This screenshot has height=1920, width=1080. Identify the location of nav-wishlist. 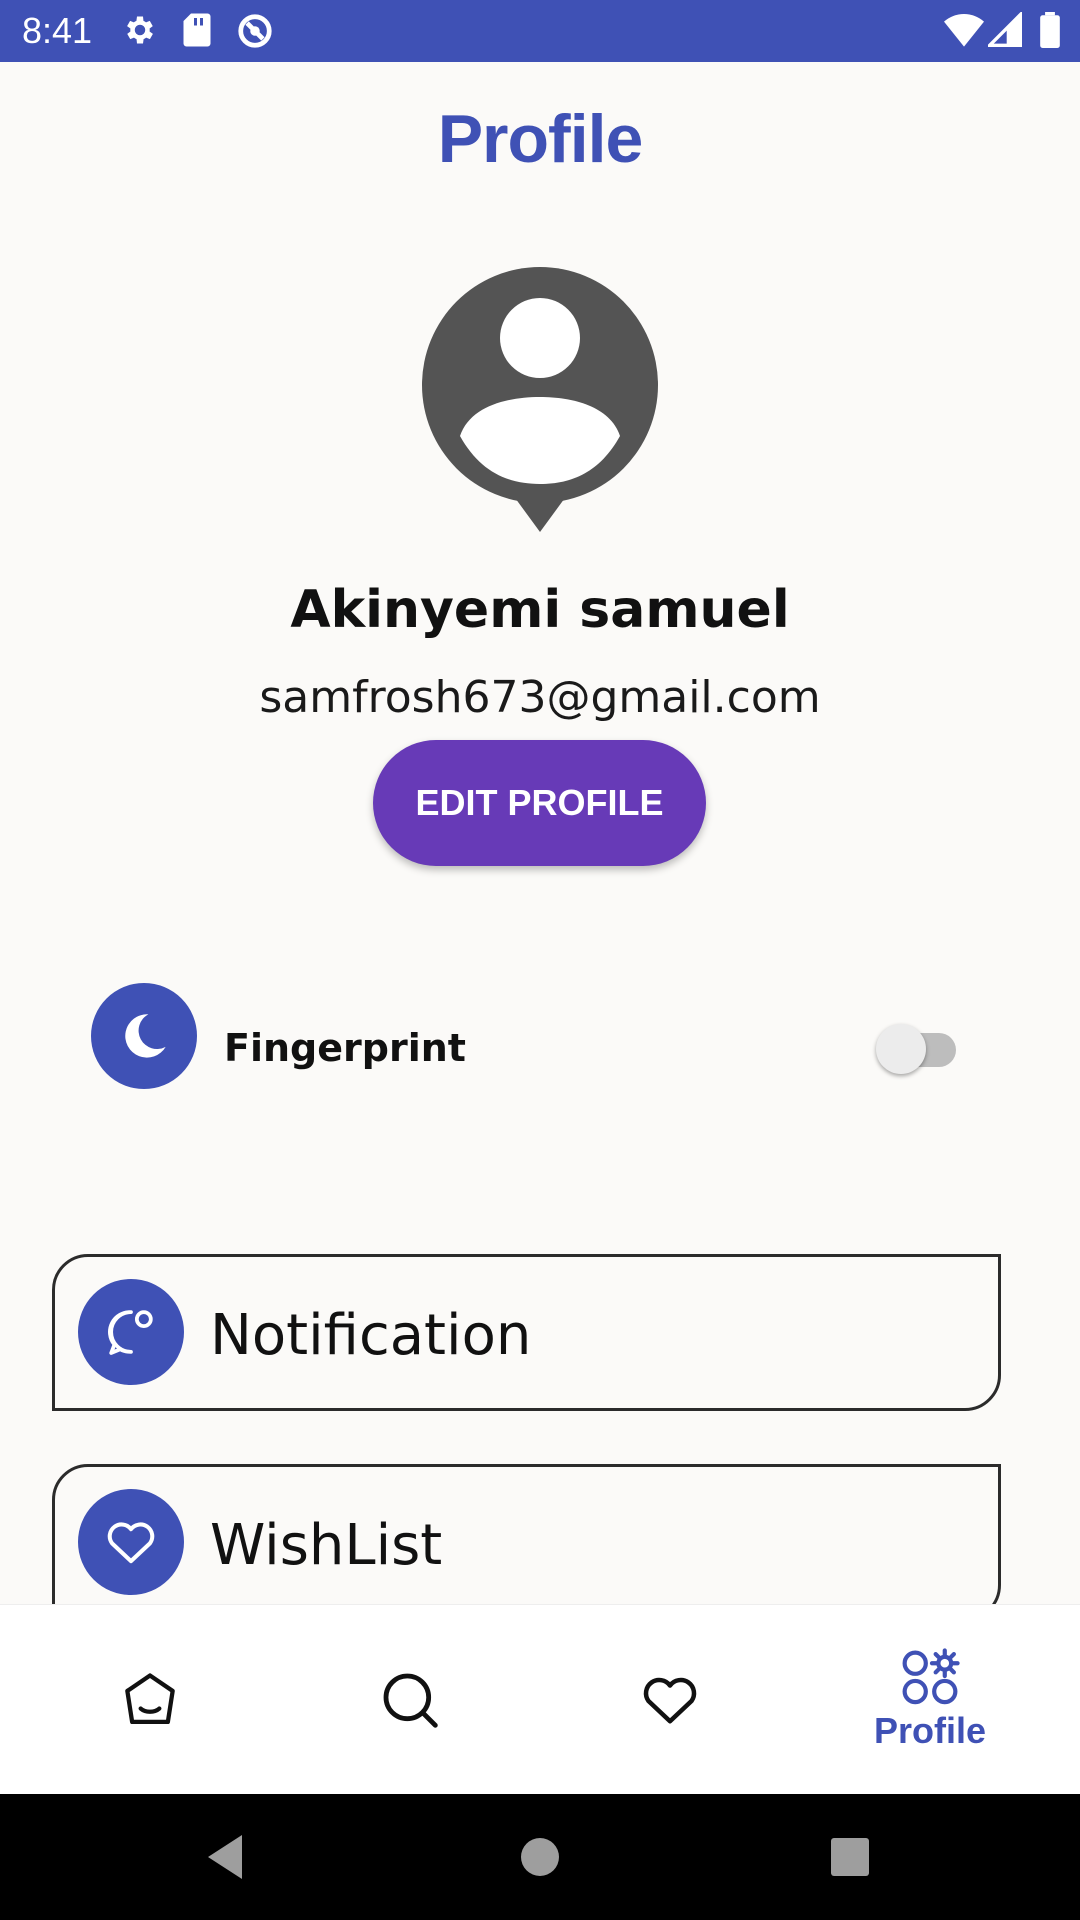
(670, 1700).